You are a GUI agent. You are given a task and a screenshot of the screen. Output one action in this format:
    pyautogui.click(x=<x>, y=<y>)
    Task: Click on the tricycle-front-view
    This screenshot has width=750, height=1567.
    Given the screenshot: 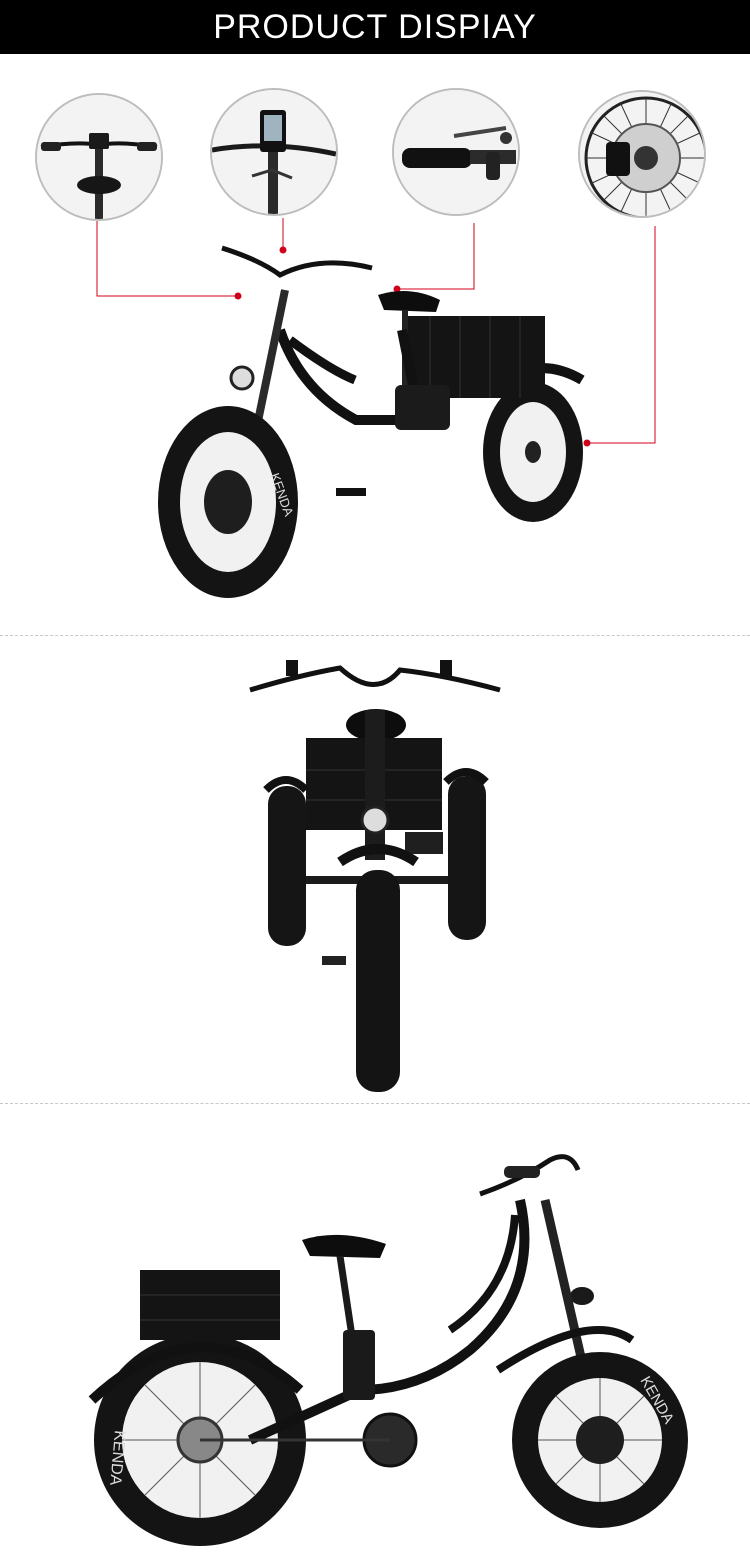 What is the action you would take?
    pyautogui.click(x=375, y=876)
    